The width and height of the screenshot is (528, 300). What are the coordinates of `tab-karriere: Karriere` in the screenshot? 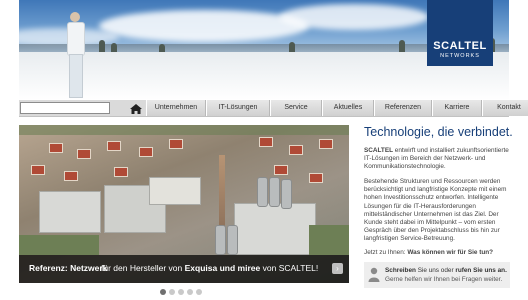 It's located at (457, 108).